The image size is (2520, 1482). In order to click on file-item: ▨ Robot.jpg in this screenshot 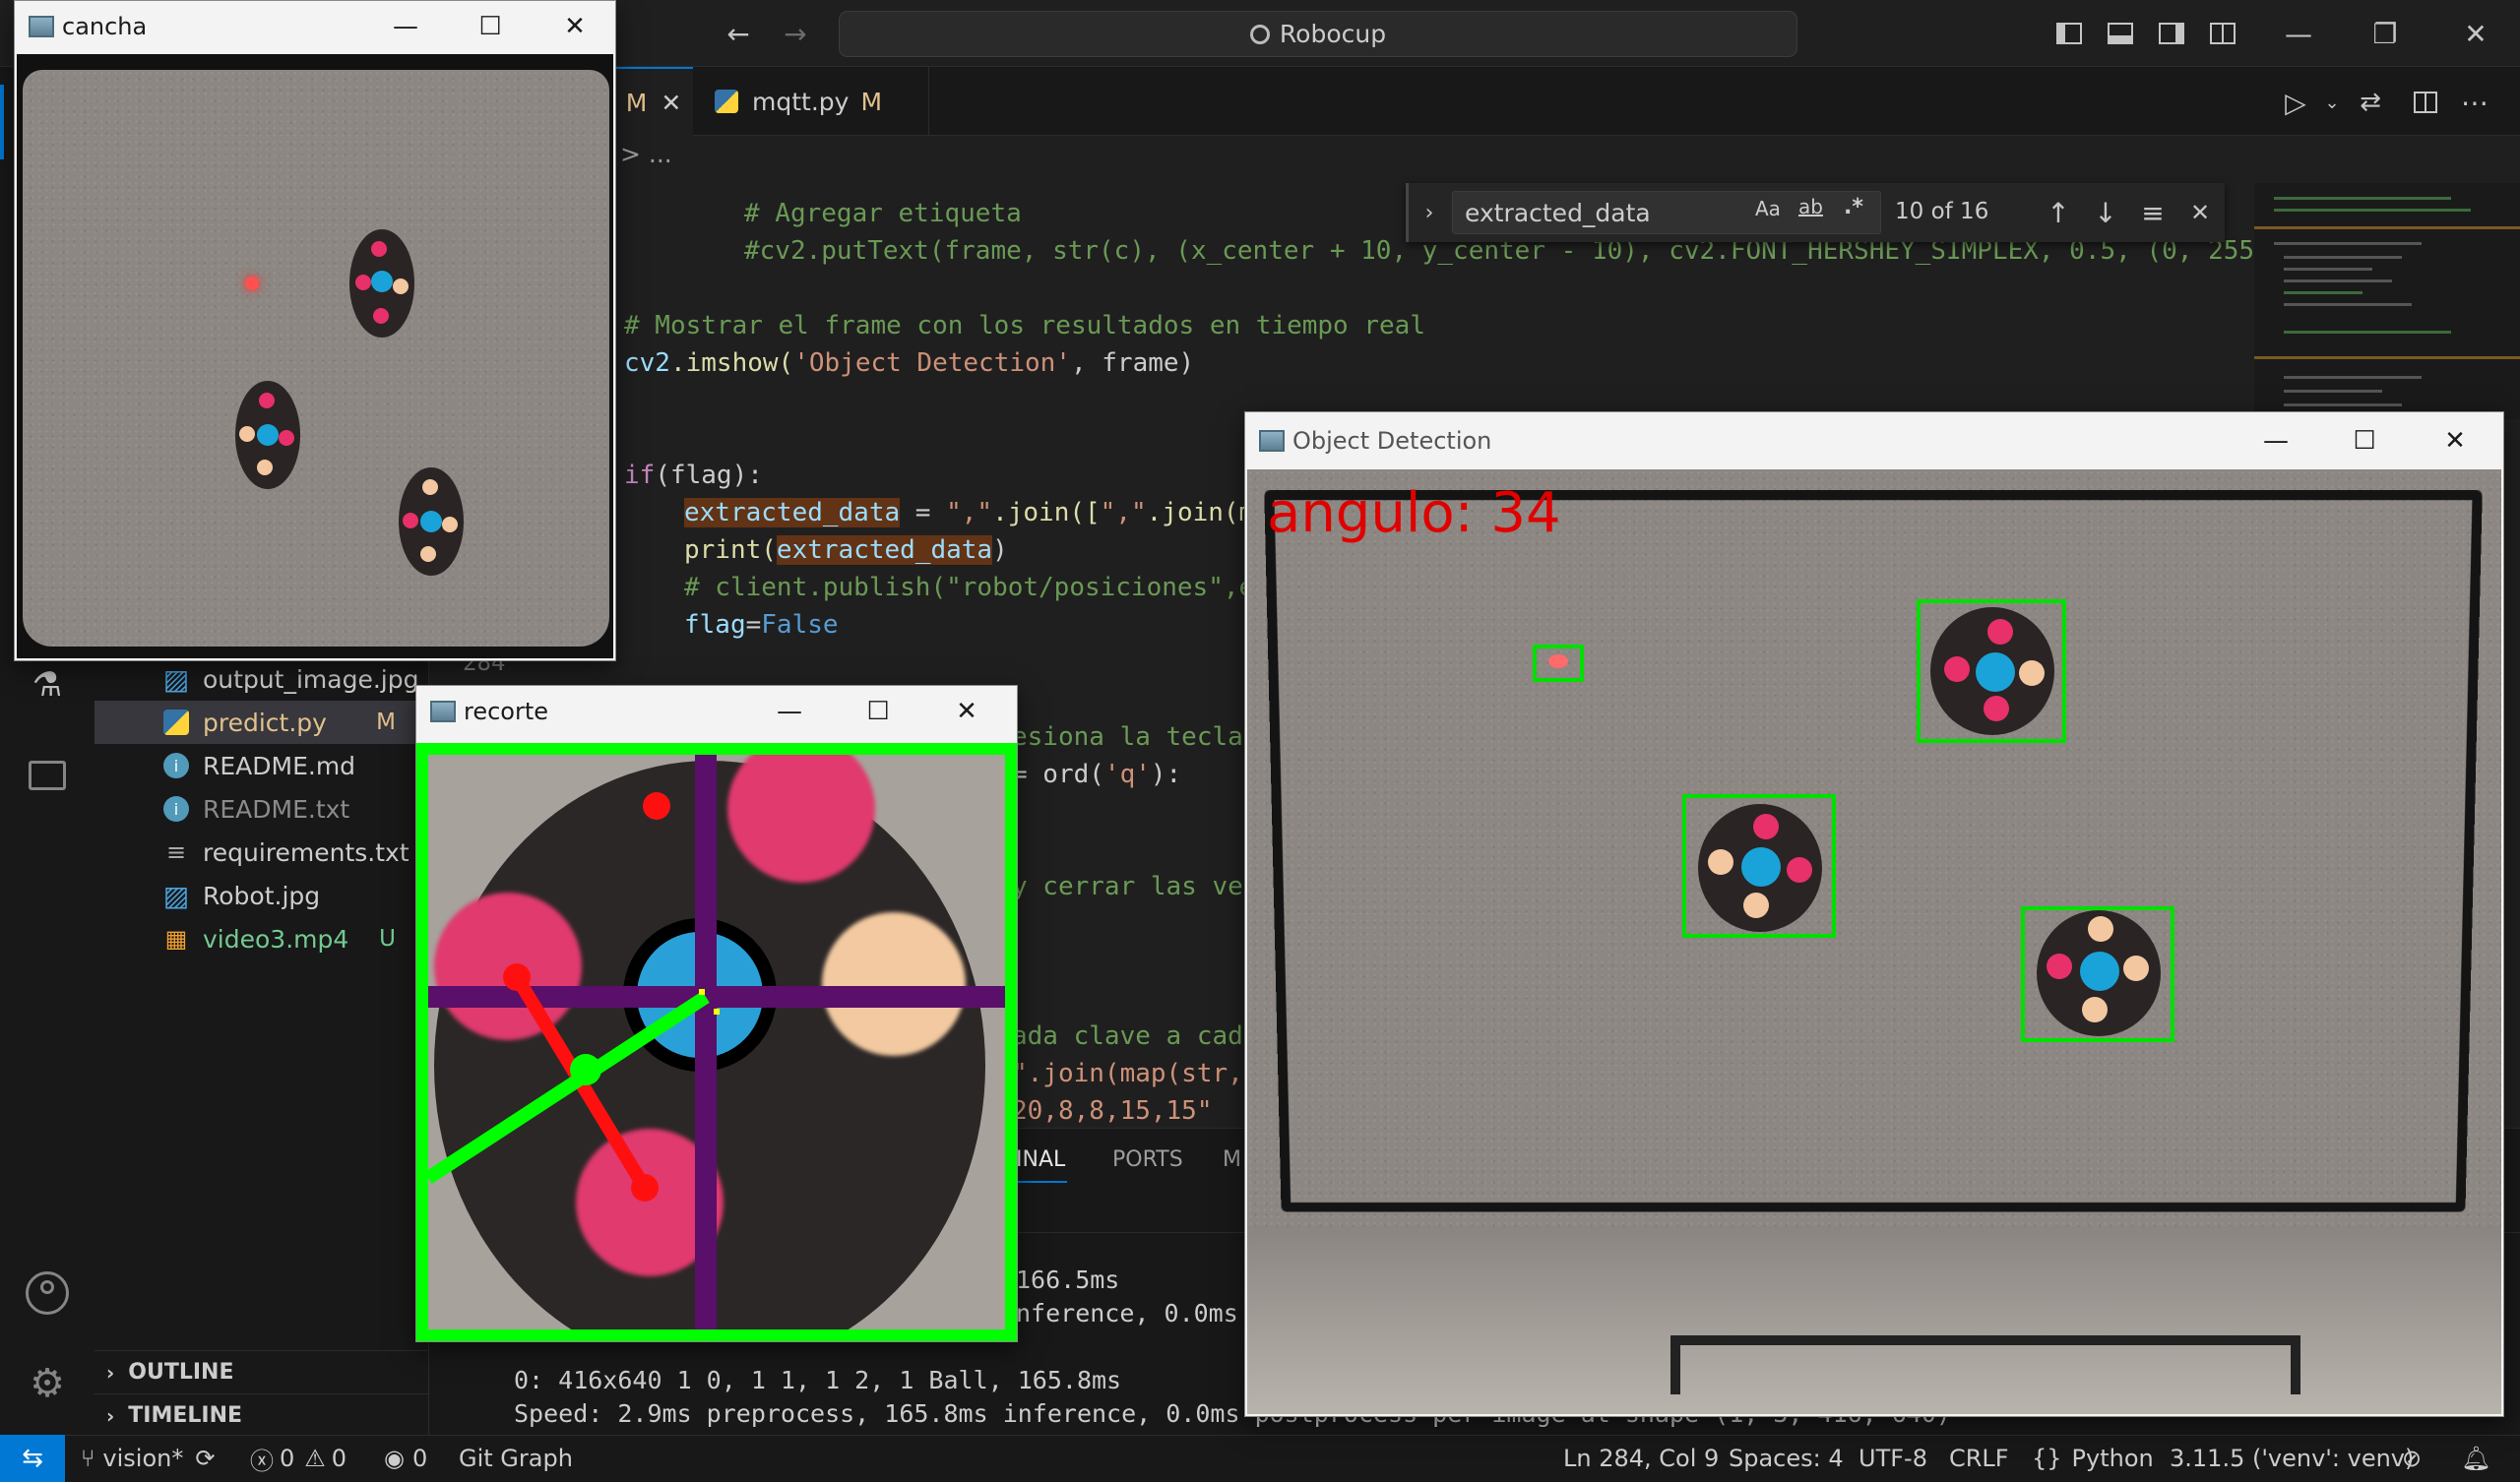, I will do `click(261, 895)`.